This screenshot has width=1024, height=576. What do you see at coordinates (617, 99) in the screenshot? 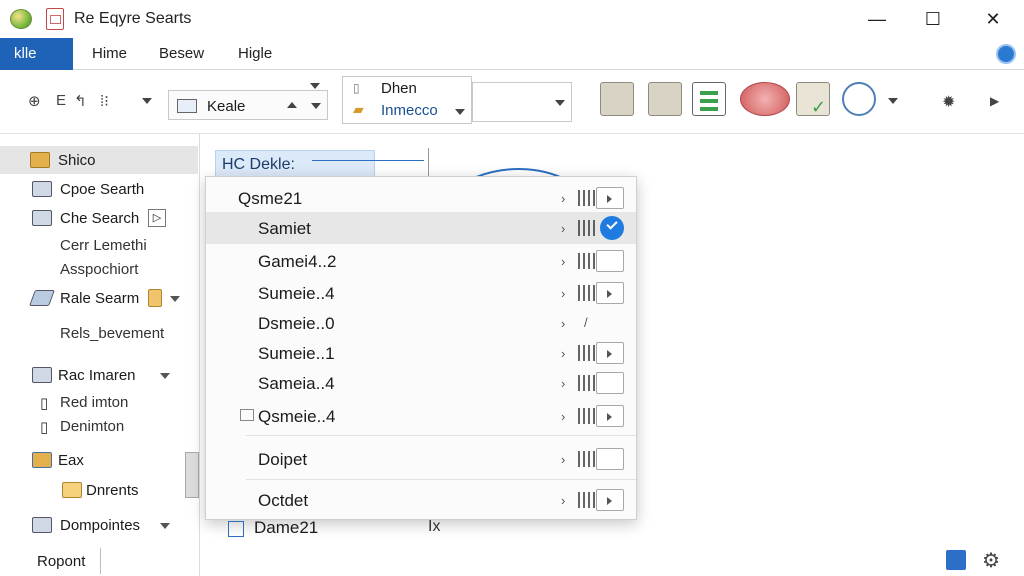
I see `image-edit-icon` at bounding box center [617, 99].